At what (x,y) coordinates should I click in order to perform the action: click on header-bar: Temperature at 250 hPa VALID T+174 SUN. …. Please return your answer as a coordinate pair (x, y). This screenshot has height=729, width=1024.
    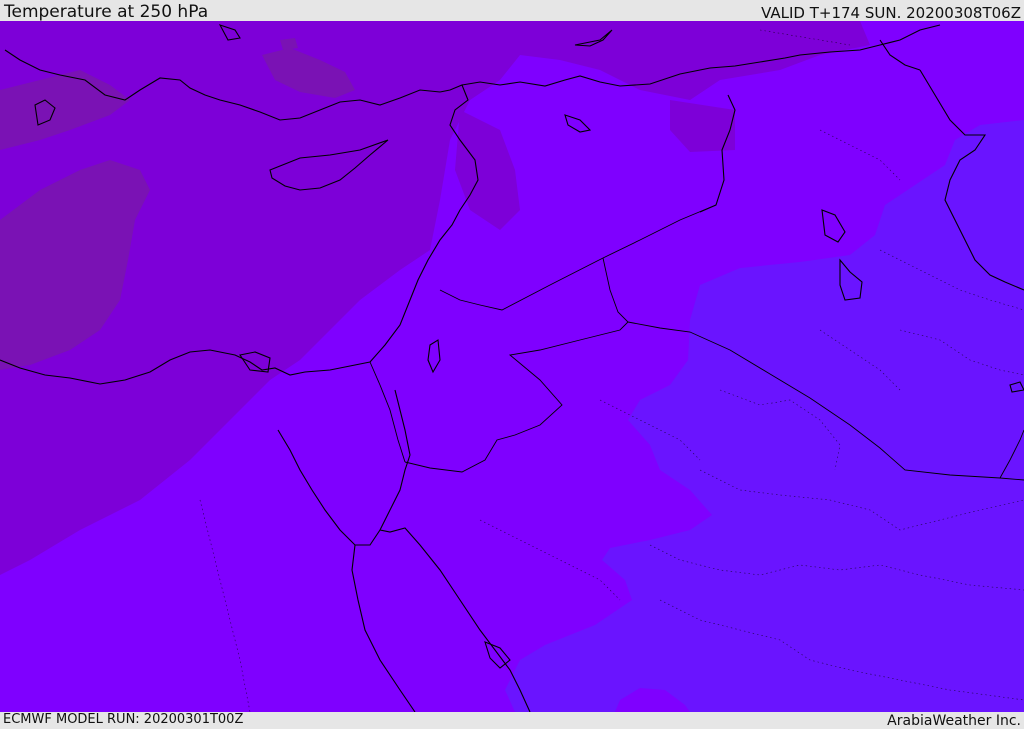
    Looking at the image, I should click on (512, 11).